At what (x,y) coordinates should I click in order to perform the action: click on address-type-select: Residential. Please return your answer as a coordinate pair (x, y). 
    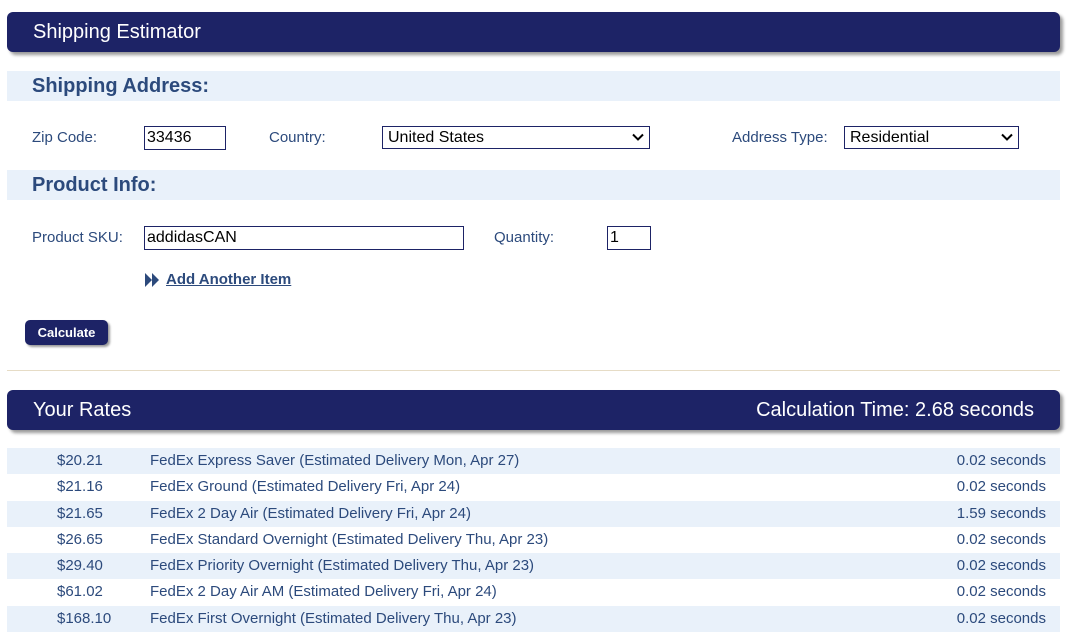
    Looking at the image, I should click on (931, 137).